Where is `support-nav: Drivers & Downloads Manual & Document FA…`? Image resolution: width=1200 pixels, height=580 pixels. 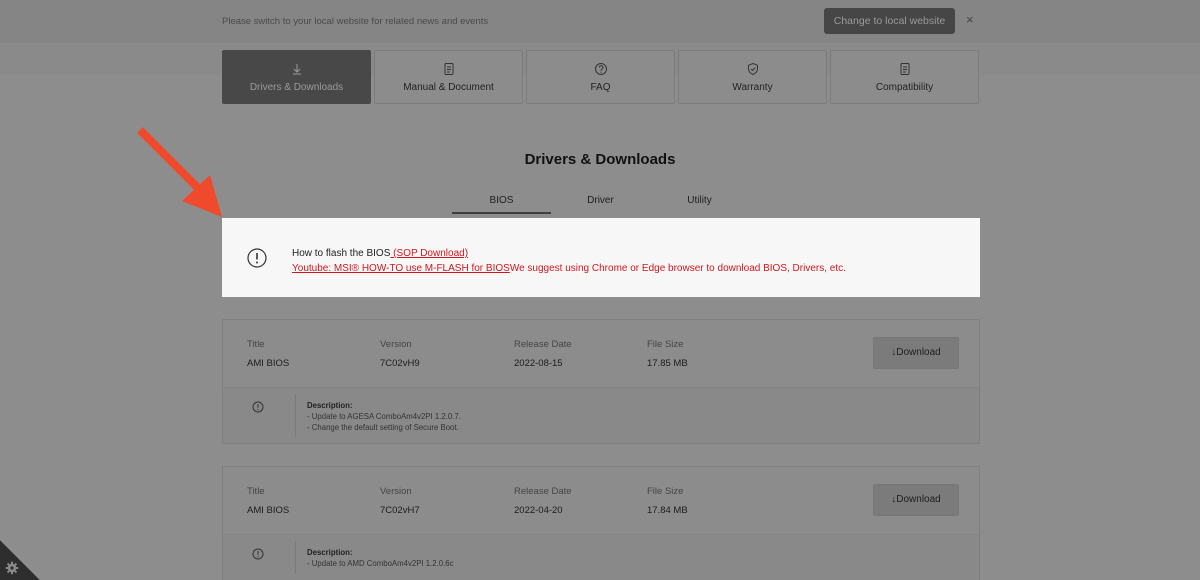
support-nav: Drivers & Downloads Manual & Document FA… is located at coordinates (600, 77).